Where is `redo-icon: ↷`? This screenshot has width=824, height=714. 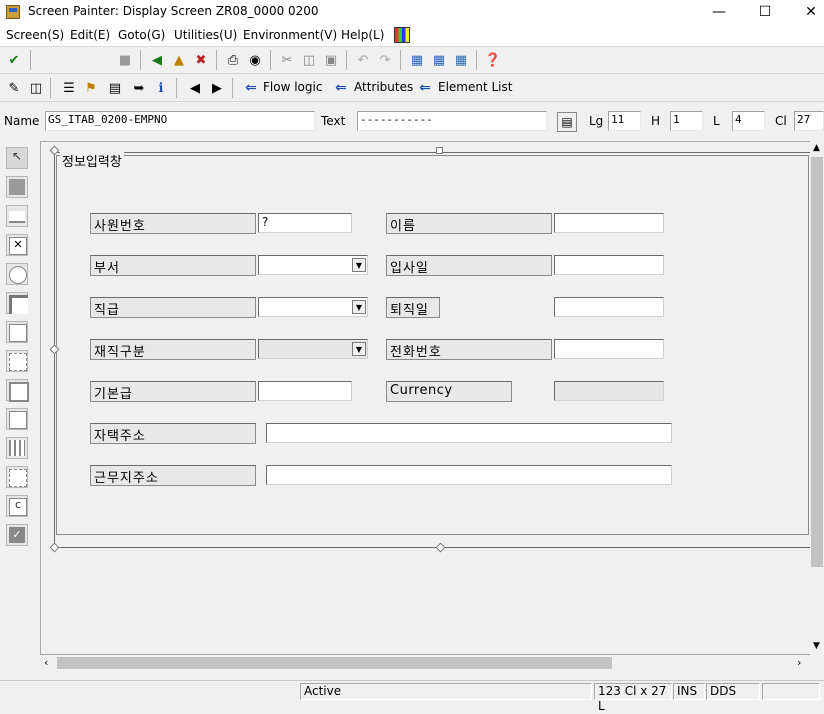 redo-icon: ↷ is located at coordinates (385, 60).